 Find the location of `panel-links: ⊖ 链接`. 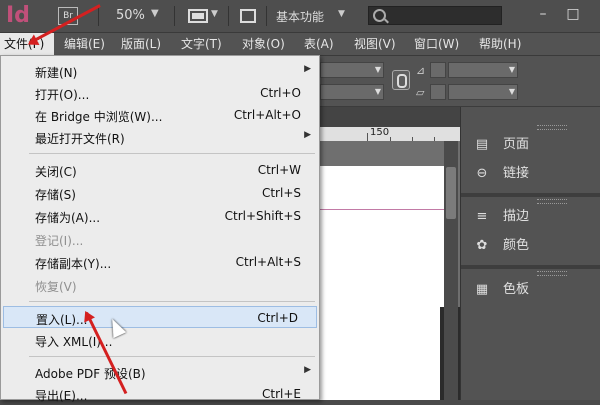

panel-links: ⊖ 链接 is located at coordinates (530, 174).